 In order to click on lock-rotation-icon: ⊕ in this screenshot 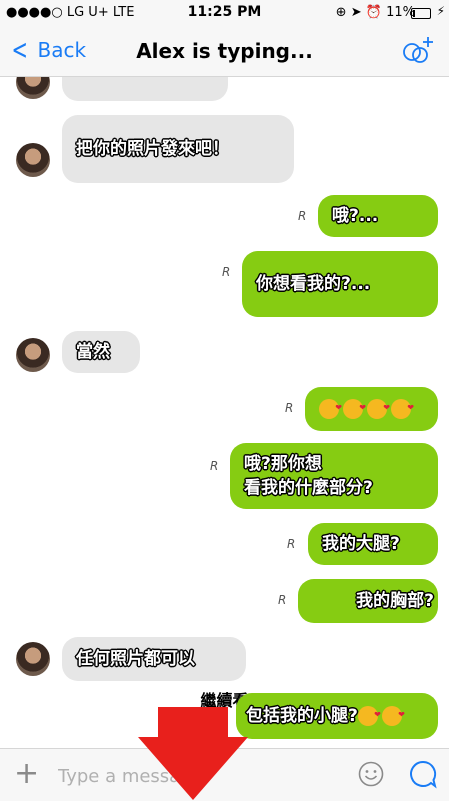, I will do `click(341, 12)`.